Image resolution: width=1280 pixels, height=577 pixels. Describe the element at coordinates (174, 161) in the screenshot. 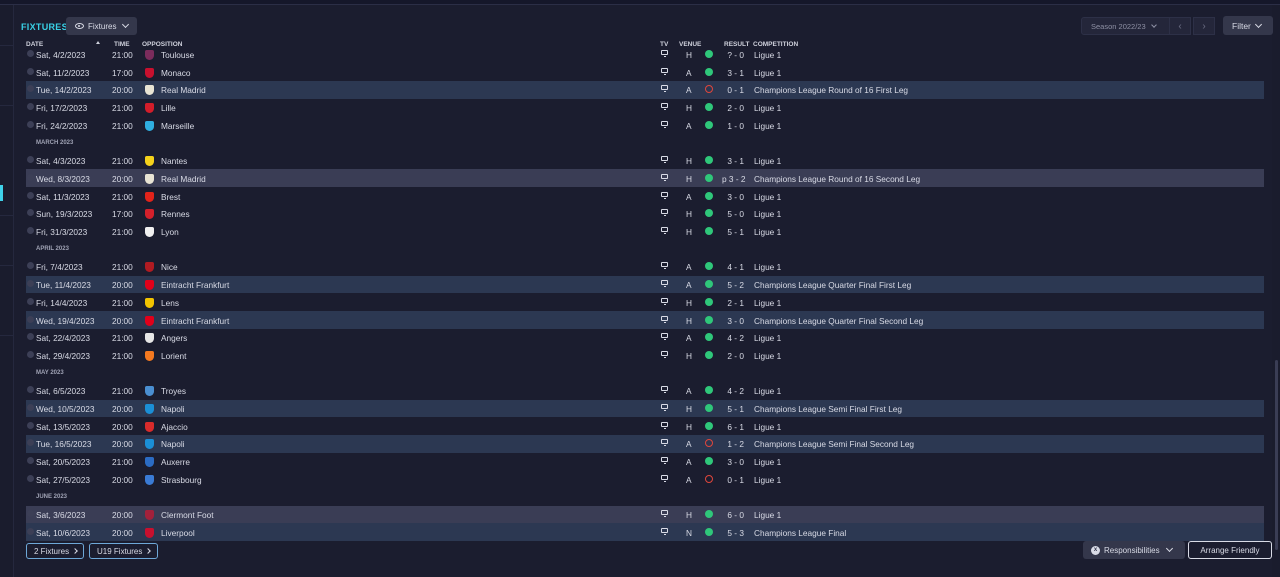

I see `opposition-name: Nantes` at that location.